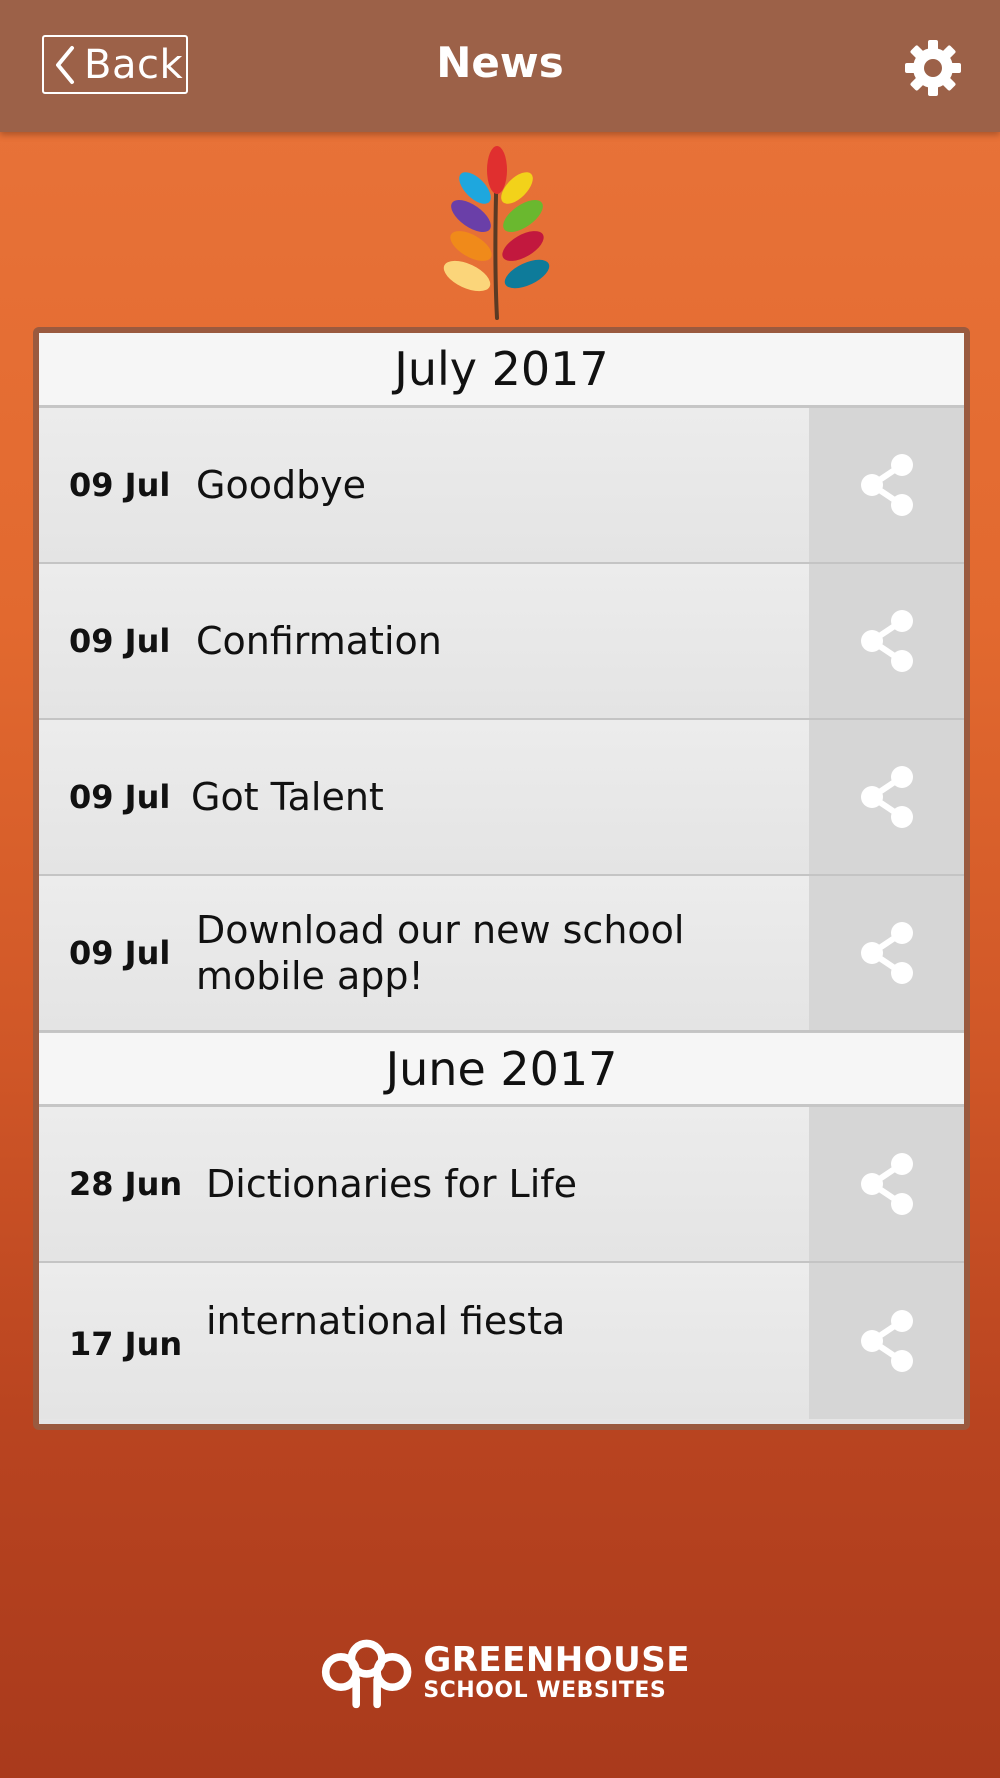 This screenshot has height=1778, width=1000. I want to click on news-item-content: 09 Jul Confirmation, so click(424, 641).